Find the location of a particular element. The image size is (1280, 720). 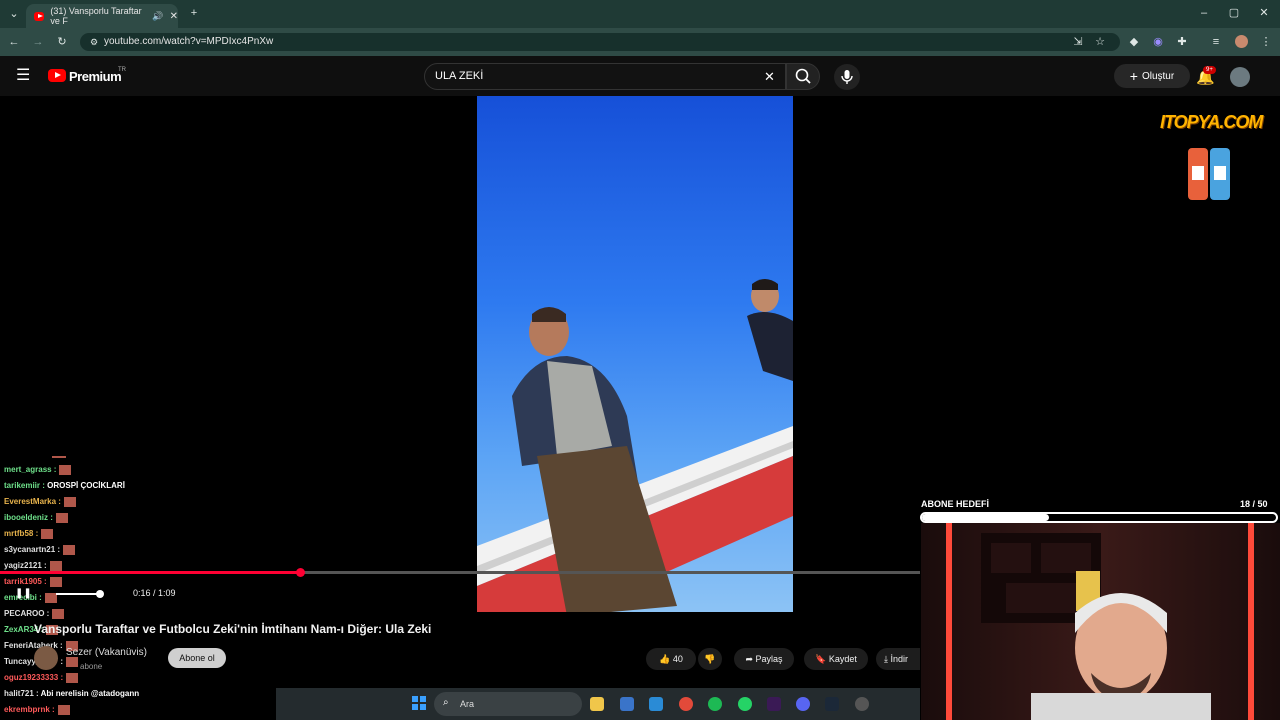

forward-icon: → is located at coordinates (38, 42).